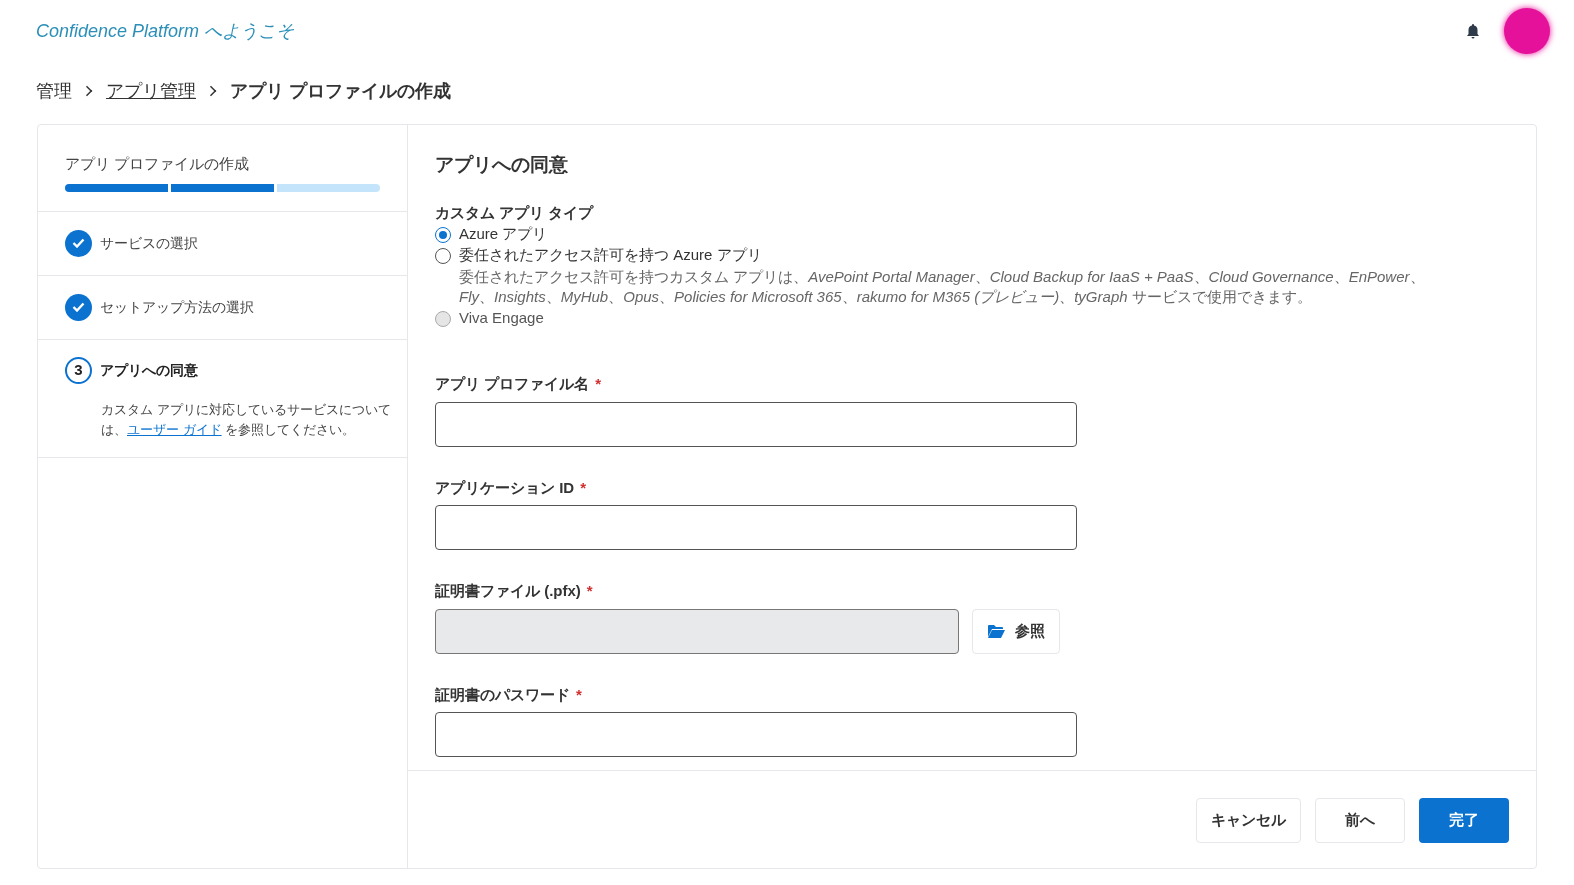  Describe the element at coordinates (149, 243) in the screenshot. I see `step-label: サービスの選択` at that location.